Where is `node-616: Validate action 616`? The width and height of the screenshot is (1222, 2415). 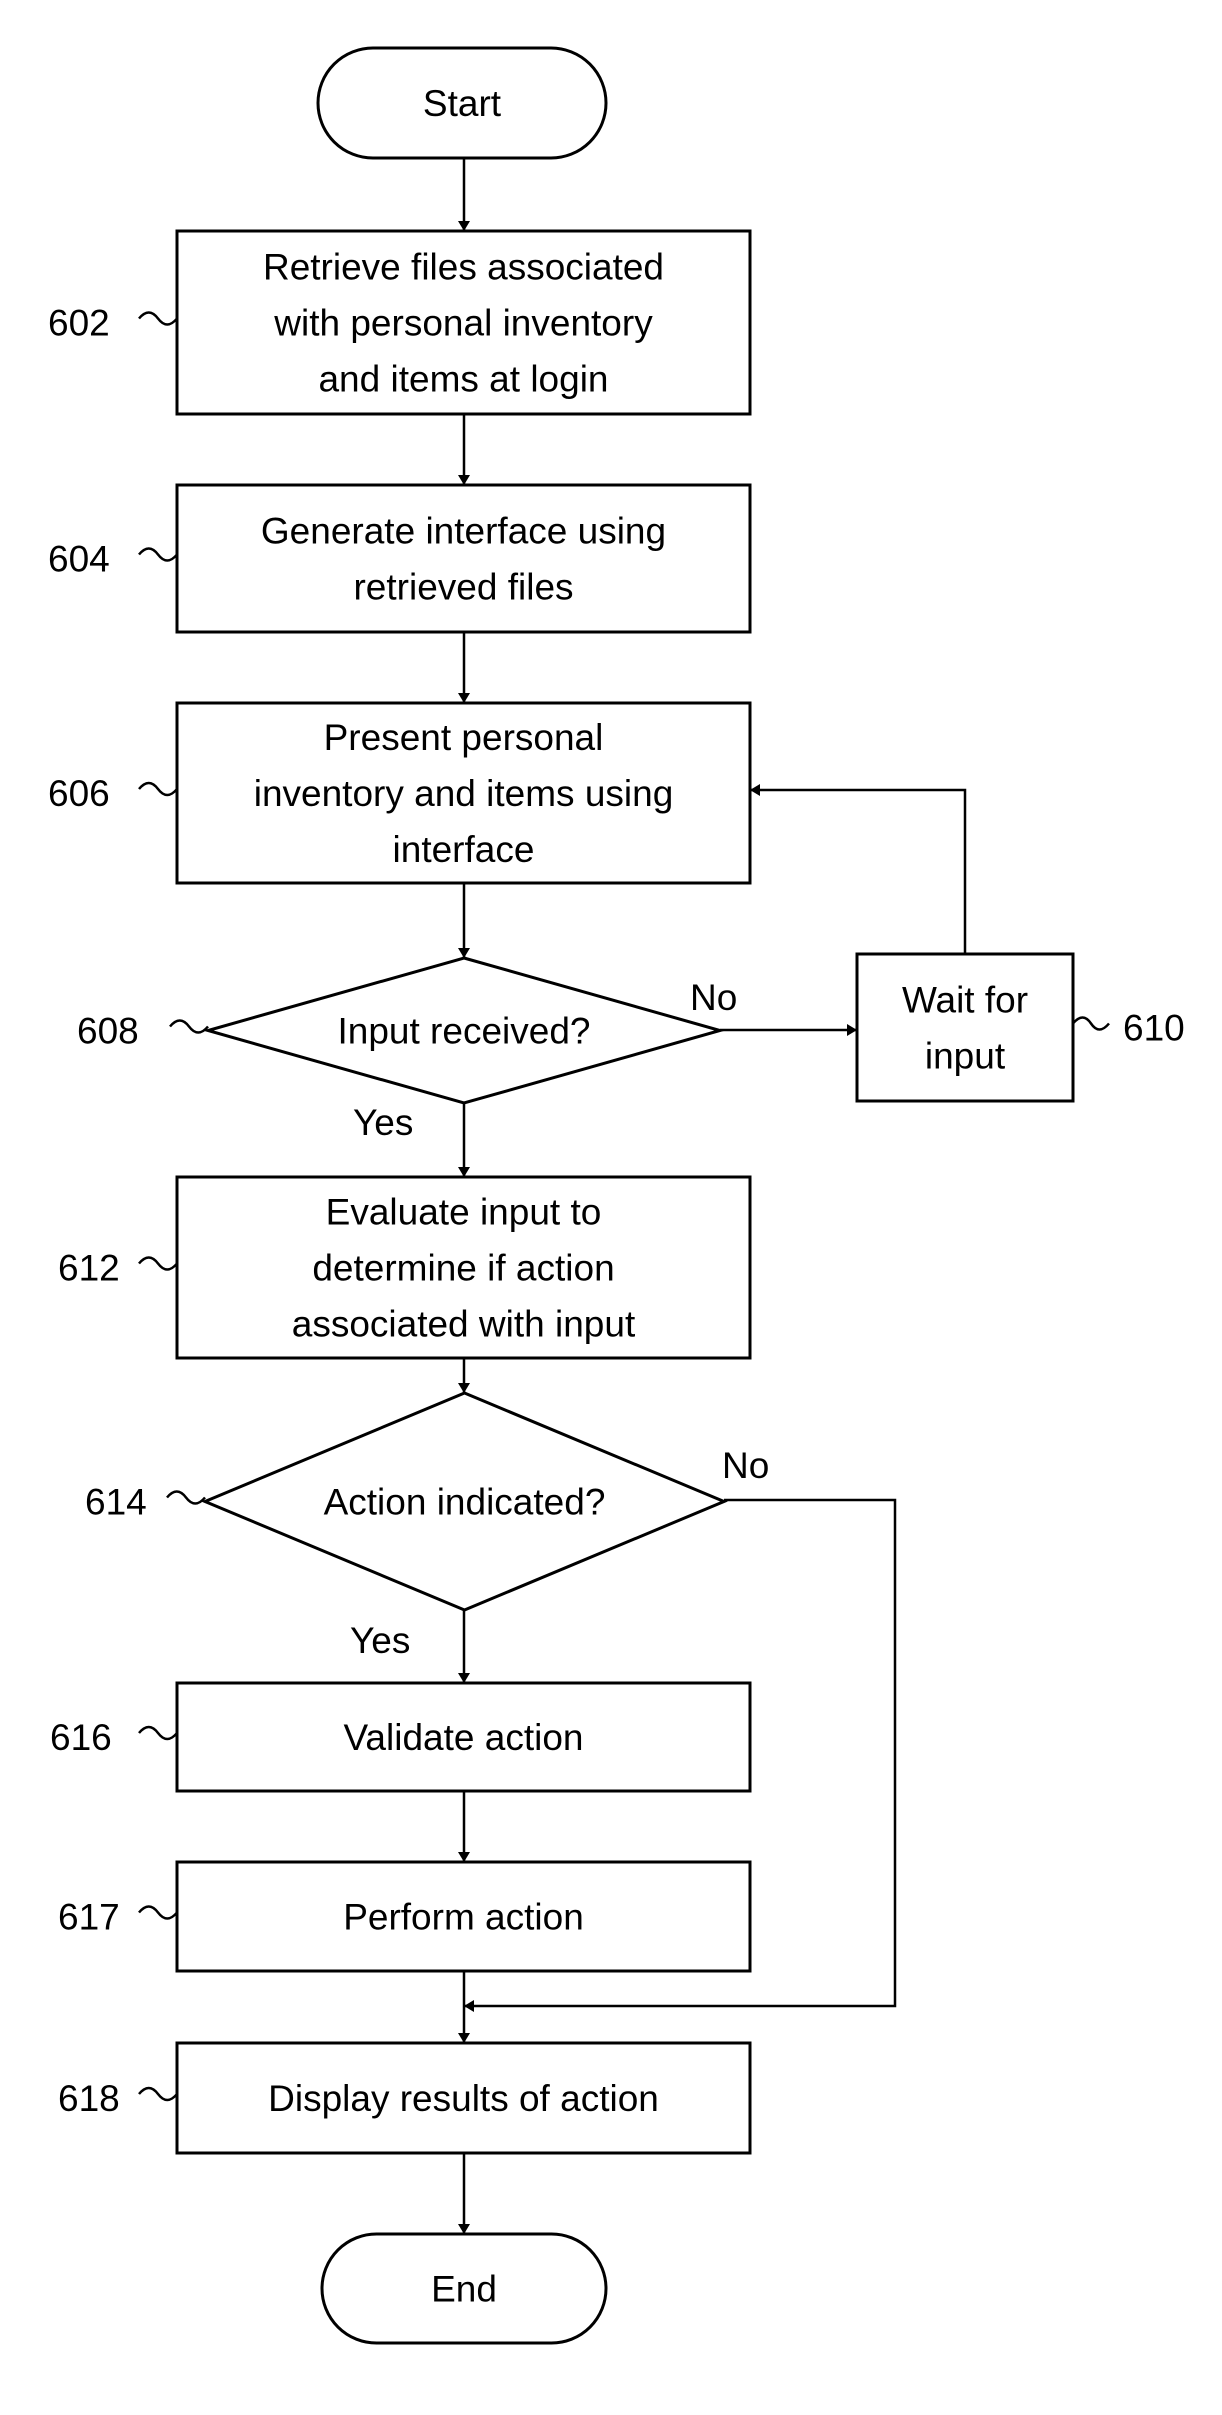
node-616: Validate action 616 is located at coordinates (401, 1737).